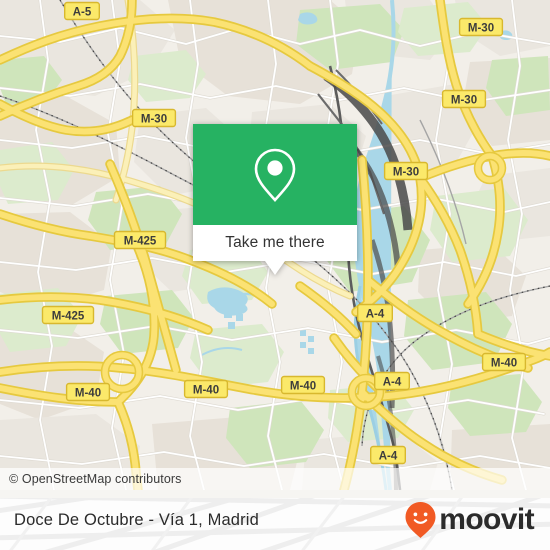  What do you see at coordinates (275, 479) in the screenshot?
I see `map-attribution: © OpenStreetMap contributors` at bounding box center [275, 479].